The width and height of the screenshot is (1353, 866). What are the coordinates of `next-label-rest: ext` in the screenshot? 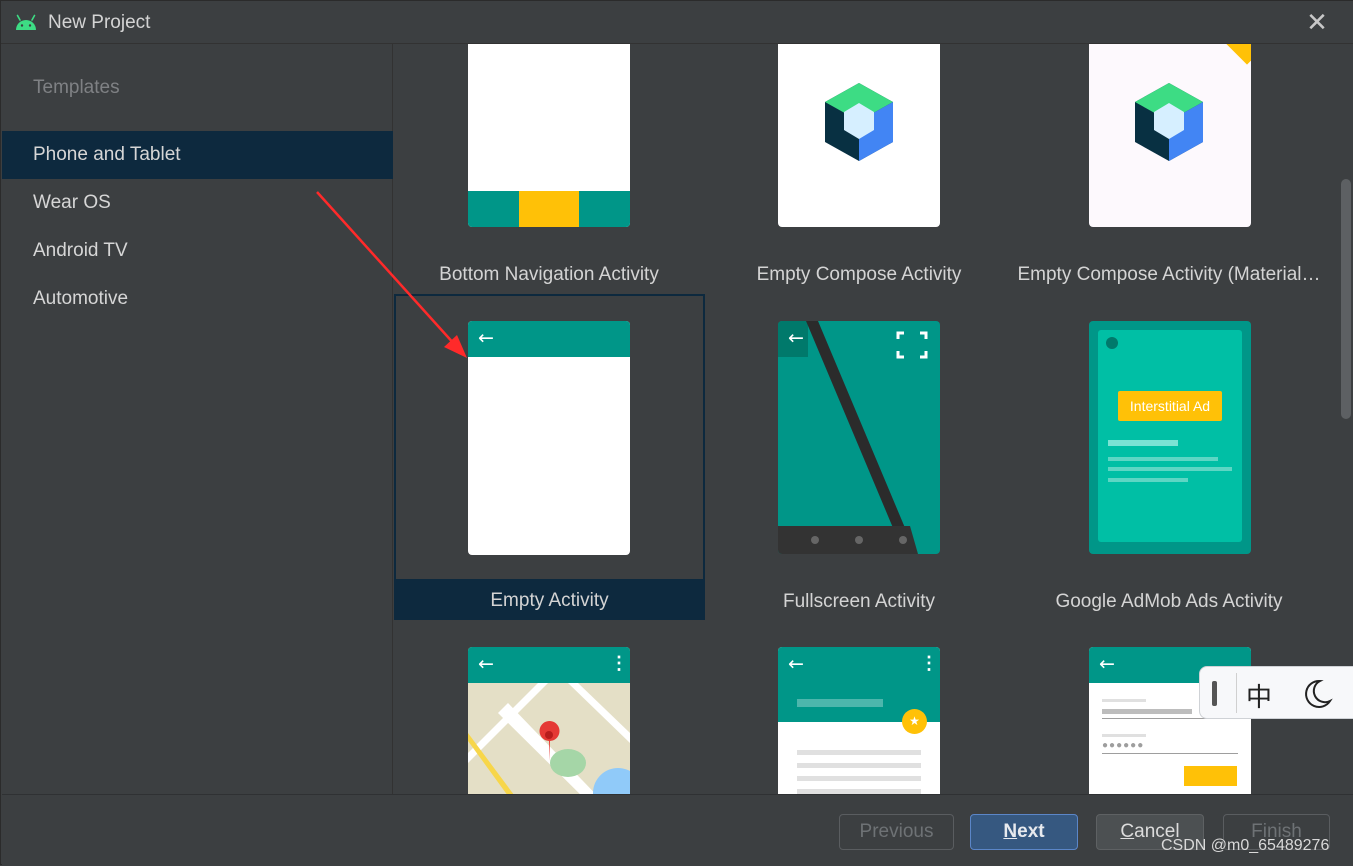 It's located at (1031, 831).